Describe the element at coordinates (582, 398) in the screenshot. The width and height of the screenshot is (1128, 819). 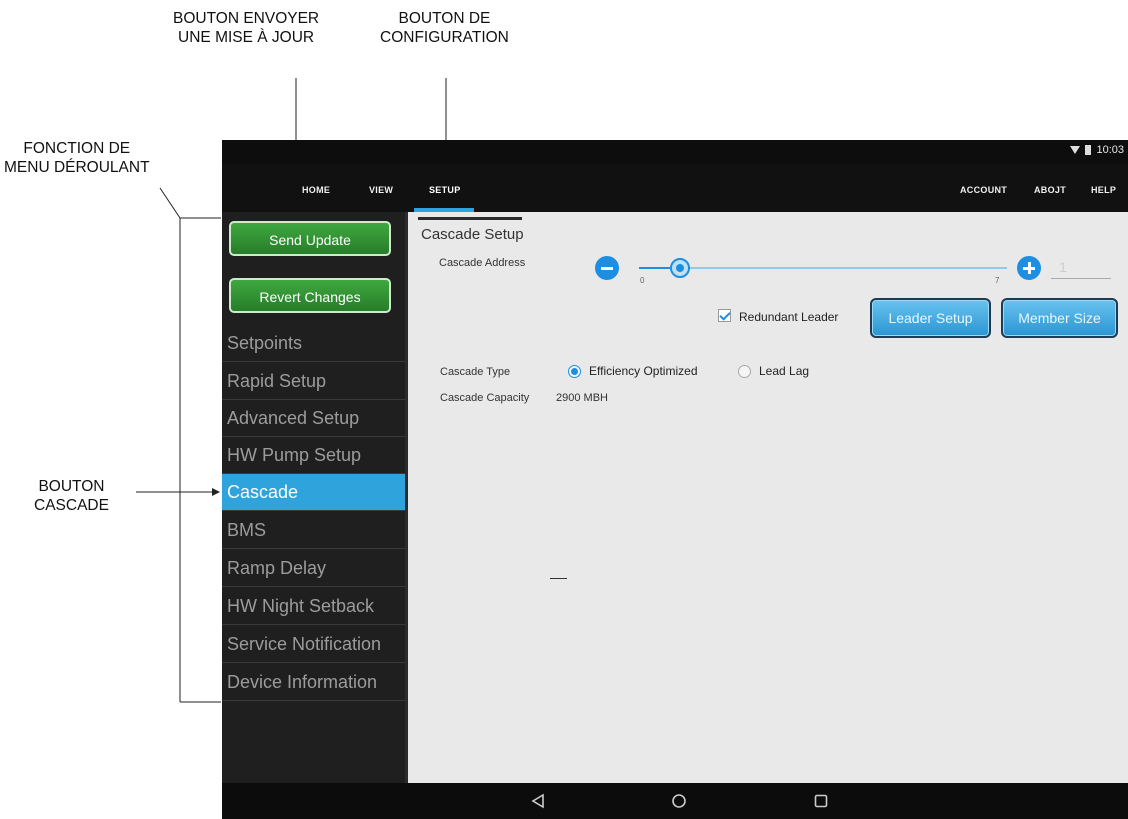
I see `cascade-capacity-value: 2900 MBH` at that location.